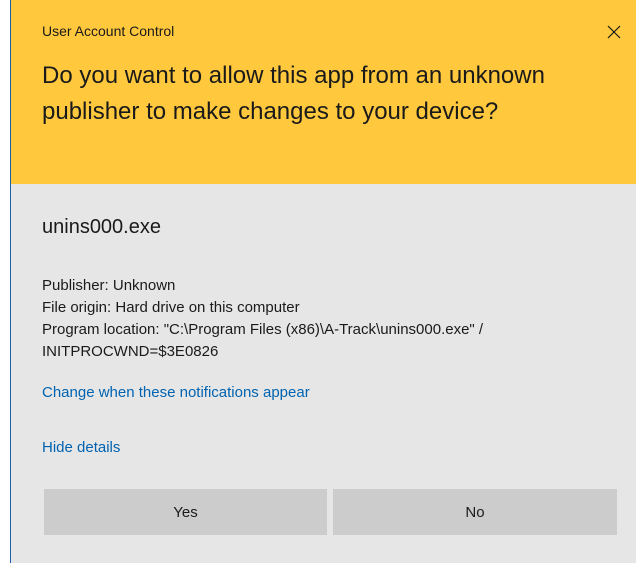  What do you see at coordinates (109, 285) in the screenshot?
I see `publisher-text: Publisher: Unknown` at bounding box center [109, 285].